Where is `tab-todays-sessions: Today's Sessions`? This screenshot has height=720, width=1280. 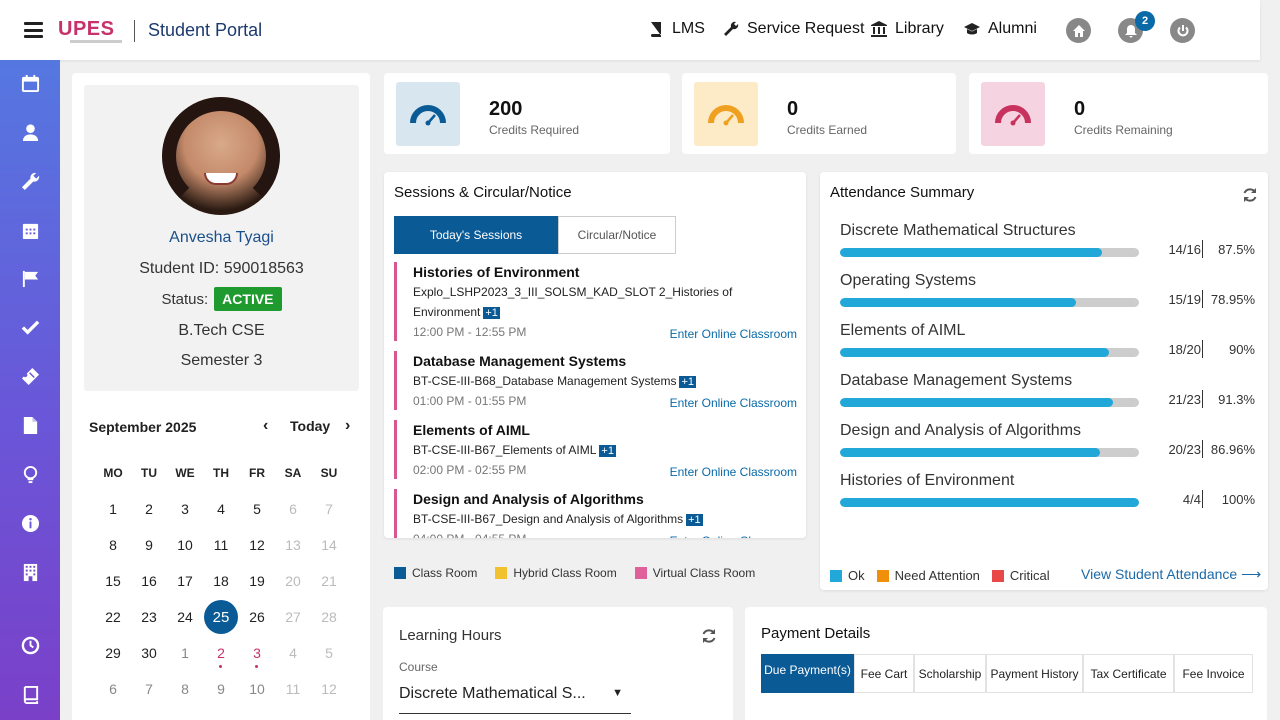
tab-todays-sessions: Today's Sessions is located at coordinates (476, 235).